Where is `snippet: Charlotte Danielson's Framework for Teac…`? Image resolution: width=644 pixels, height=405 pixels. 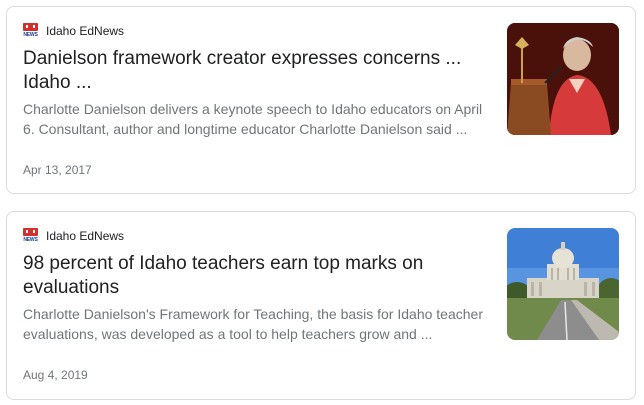
snippet: Charlotte Danielson's Framework for Teac… is located at coordinates (253, 324).